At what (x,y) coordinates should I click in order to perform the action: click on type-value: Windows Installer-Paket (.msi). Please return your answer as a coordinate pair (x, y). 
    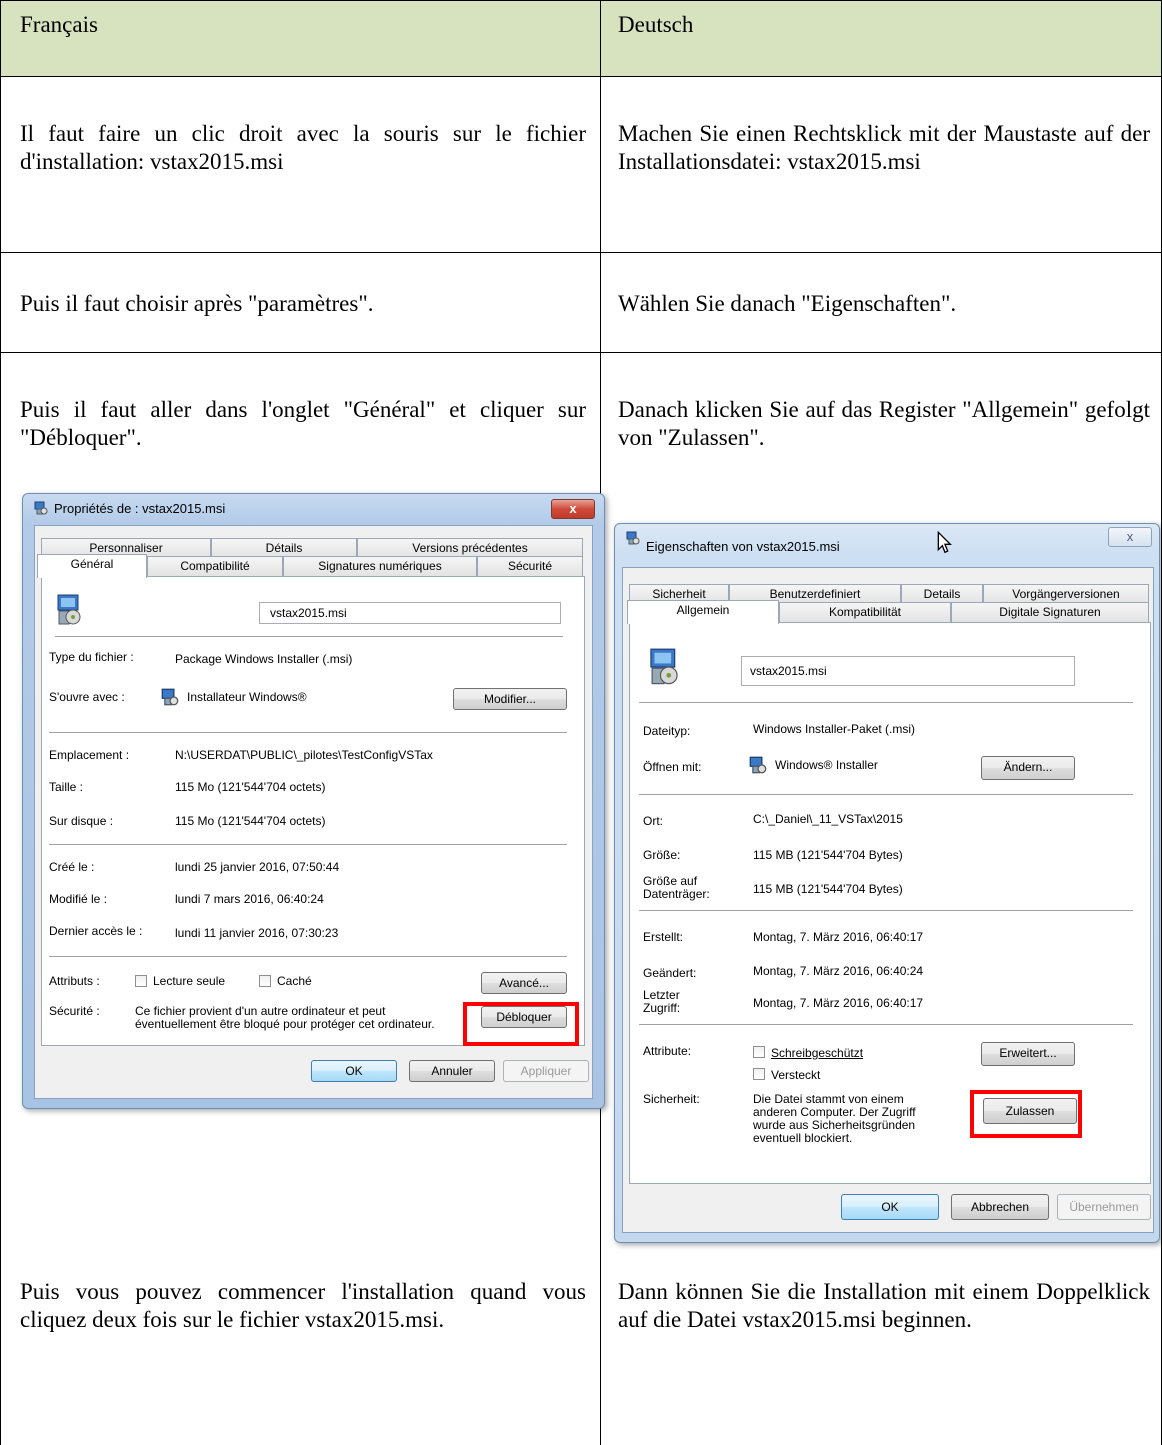
    Looking at the image, I should click on (834, 729).